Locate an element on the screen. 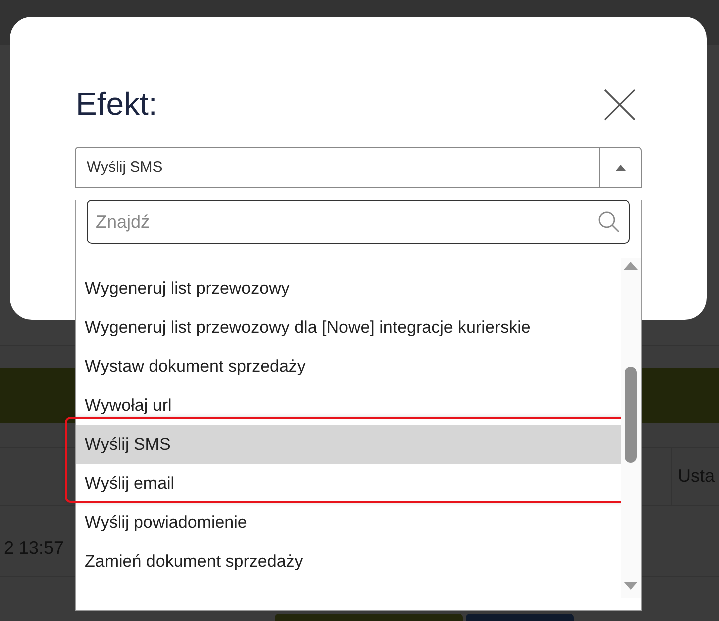  dropdown-option: Zamień dokument sprzedaży is located at coordinates (348, 561).